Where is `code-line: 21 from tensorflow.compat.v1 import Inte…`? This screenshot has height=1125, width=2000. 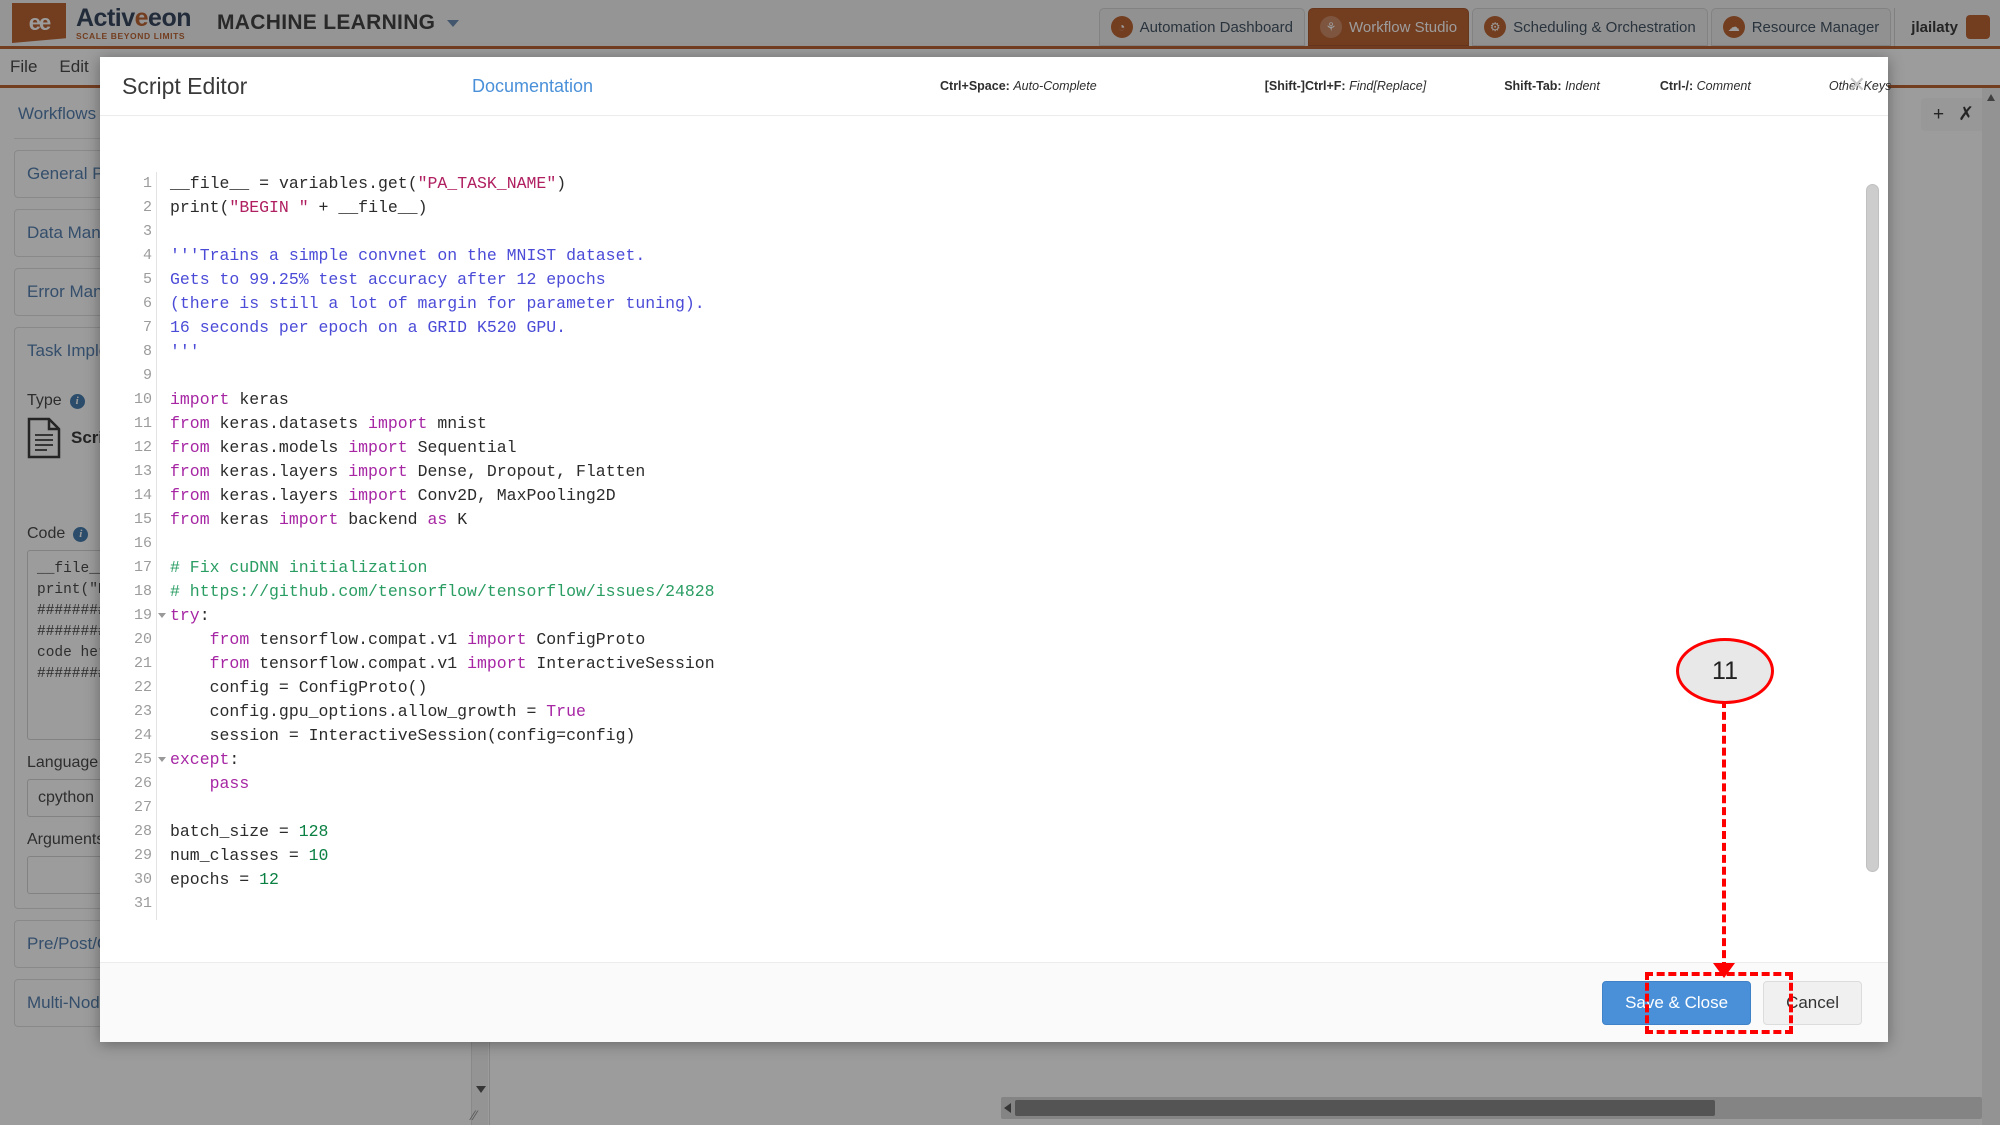
code-line: 21 from tensorflow.compat.v1 import Inte… is located at coordinates (980, 664).